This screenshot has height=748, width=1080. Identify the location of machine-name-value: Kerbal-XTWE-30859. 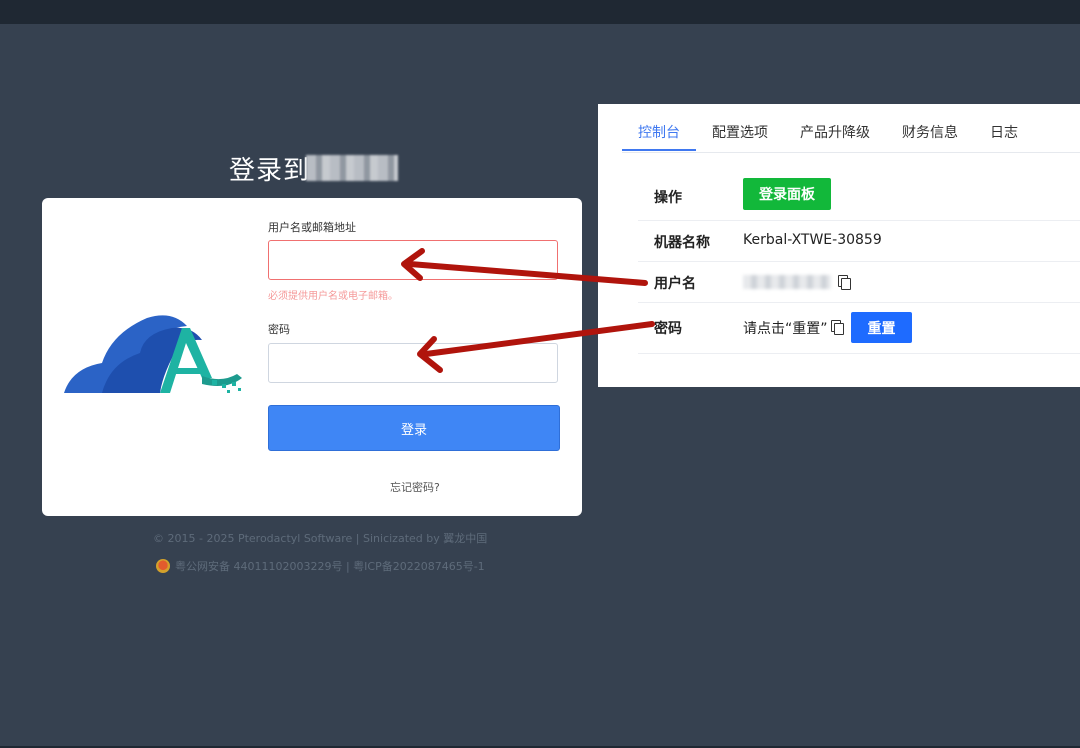
(812, 240).